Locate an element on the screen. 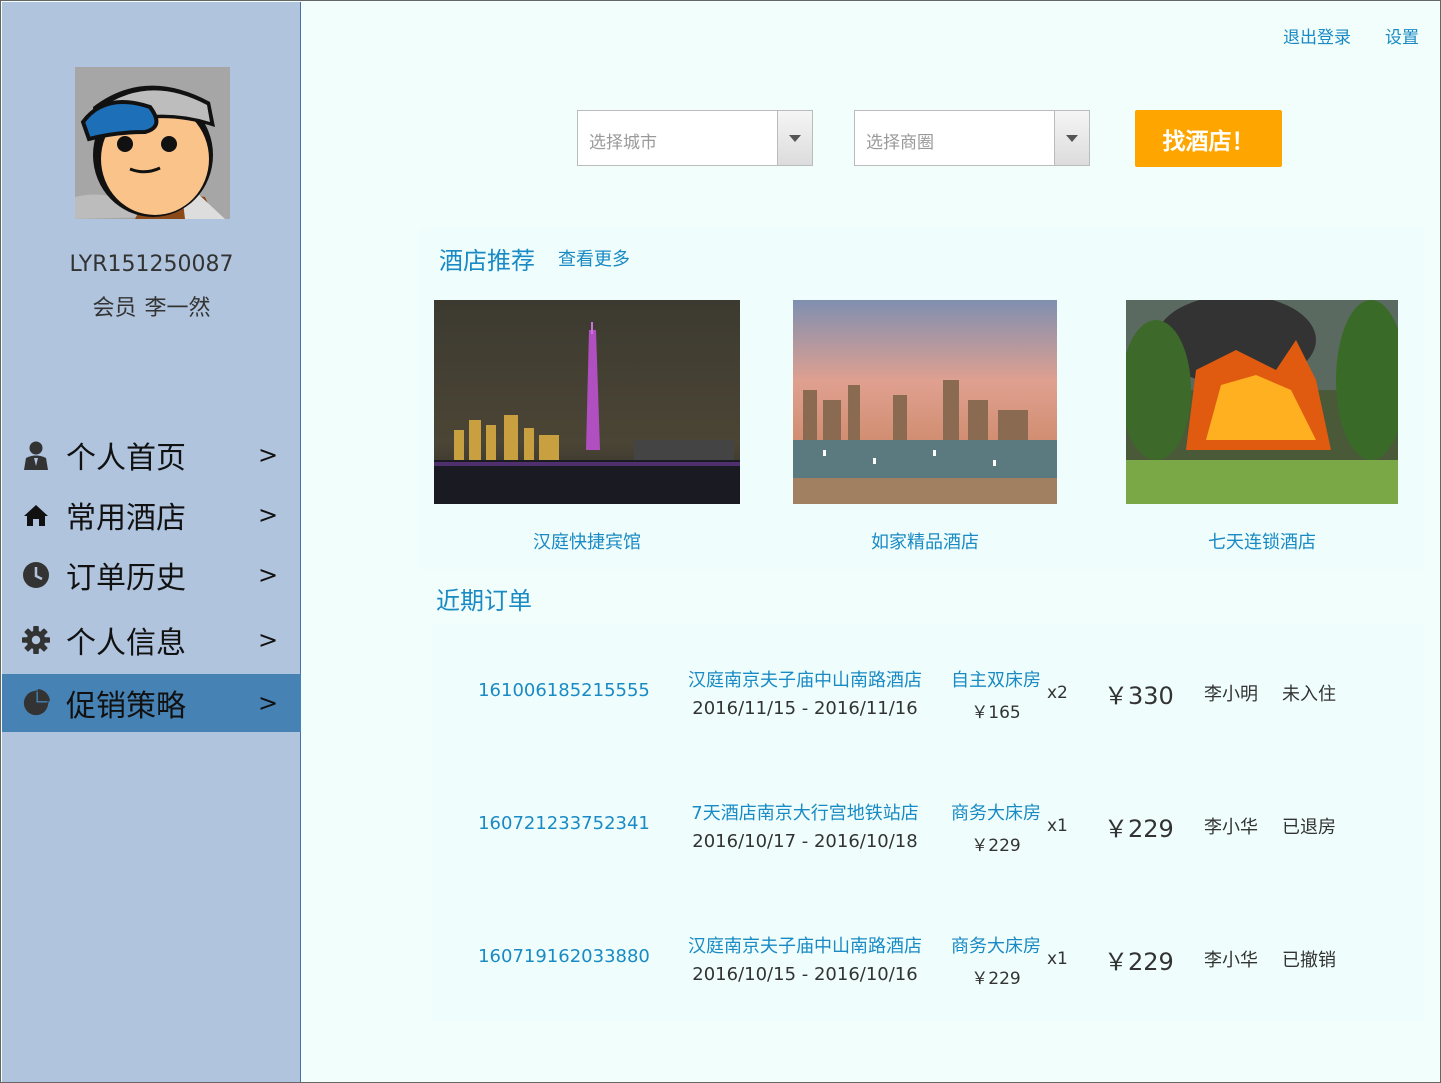  order-guest: 李小明 is located at coordinates (1231, 694).